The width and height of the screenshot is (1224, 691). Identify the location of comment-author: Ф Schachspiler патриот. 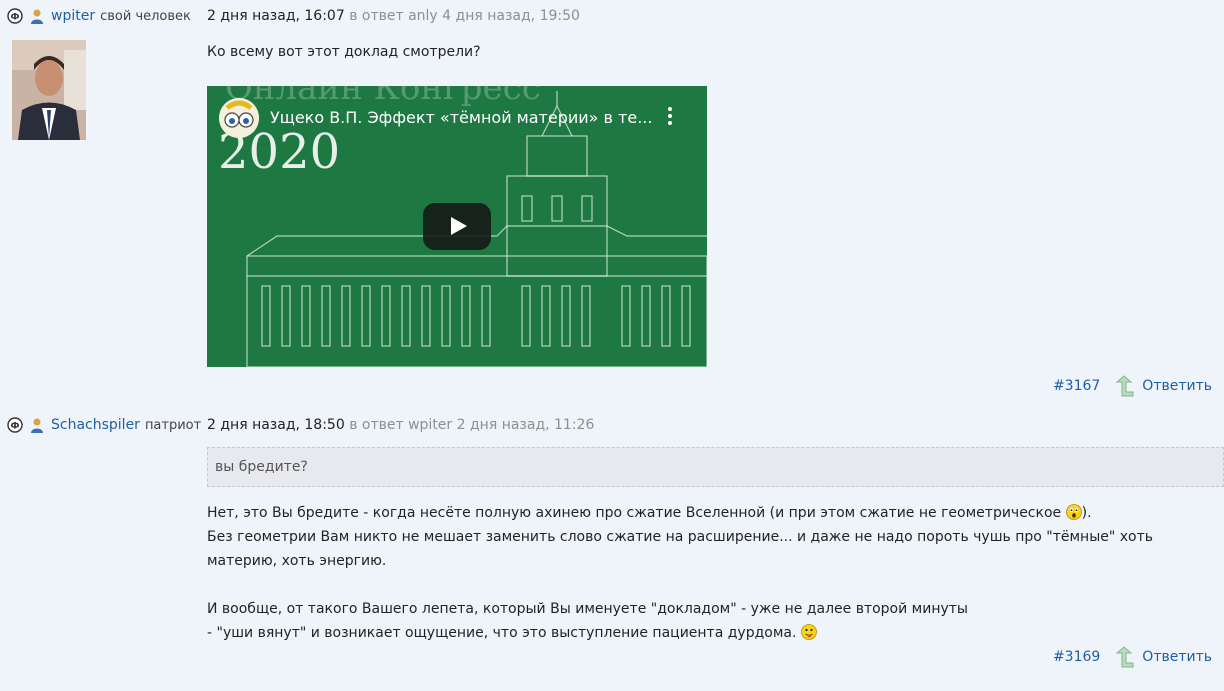
(104, 425).